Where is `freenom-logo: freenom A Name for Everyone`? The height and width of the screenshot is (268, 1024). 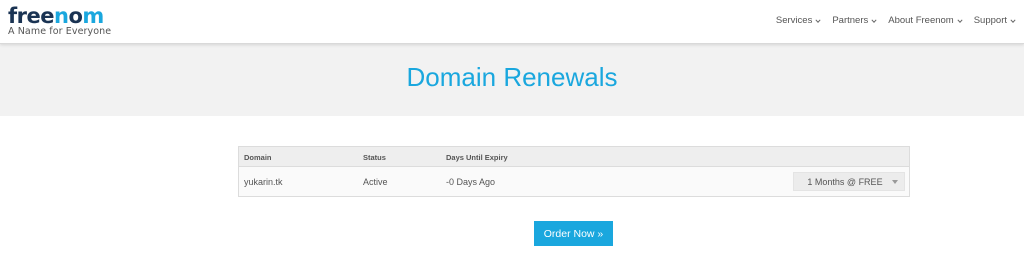
freenom-logo: freenom A Name for Everyone is located at coordinates (59, 21).